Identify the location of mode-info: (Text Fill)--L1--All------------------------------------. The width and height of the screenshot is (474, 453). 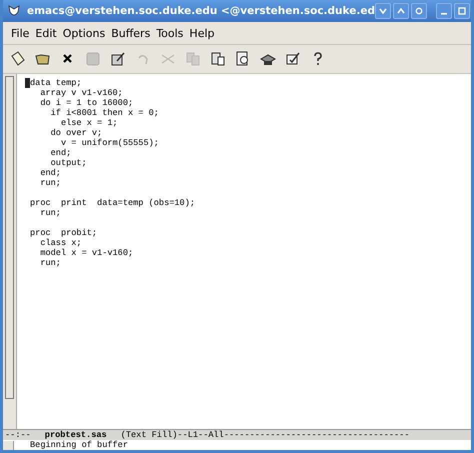
(265, 435).